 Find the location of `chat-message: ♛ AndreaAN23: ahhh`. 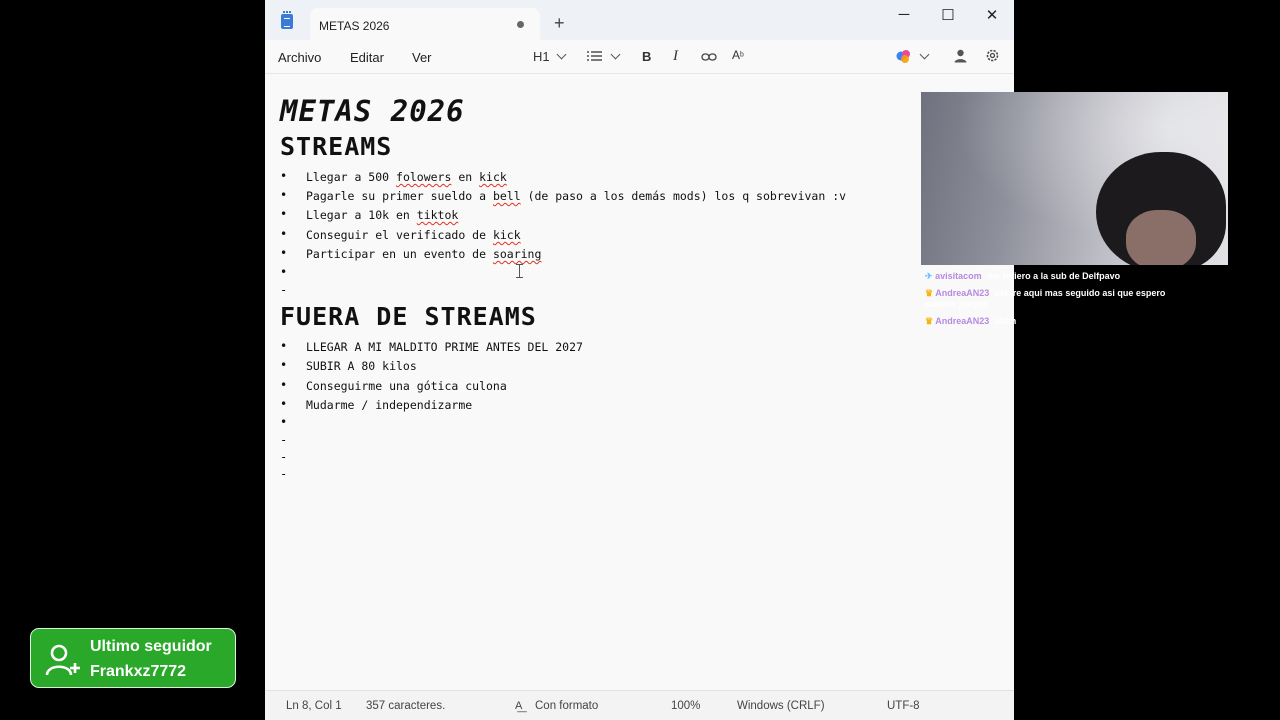

chat-message: ♛ AndreaAN23: ahhh is located at coordinates (971, 321).